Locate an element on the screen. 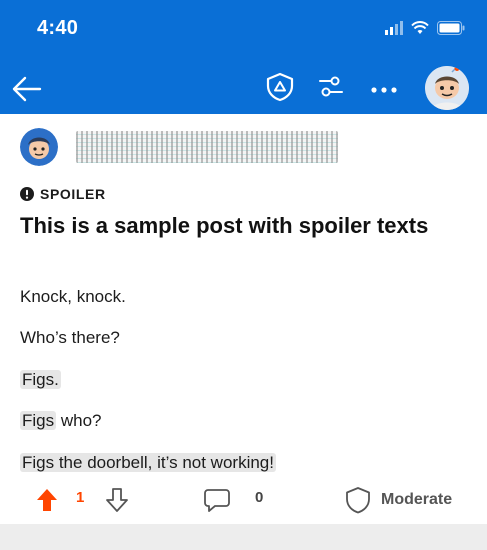  spoiler-text: Figs is located at coordinates (38, 420).